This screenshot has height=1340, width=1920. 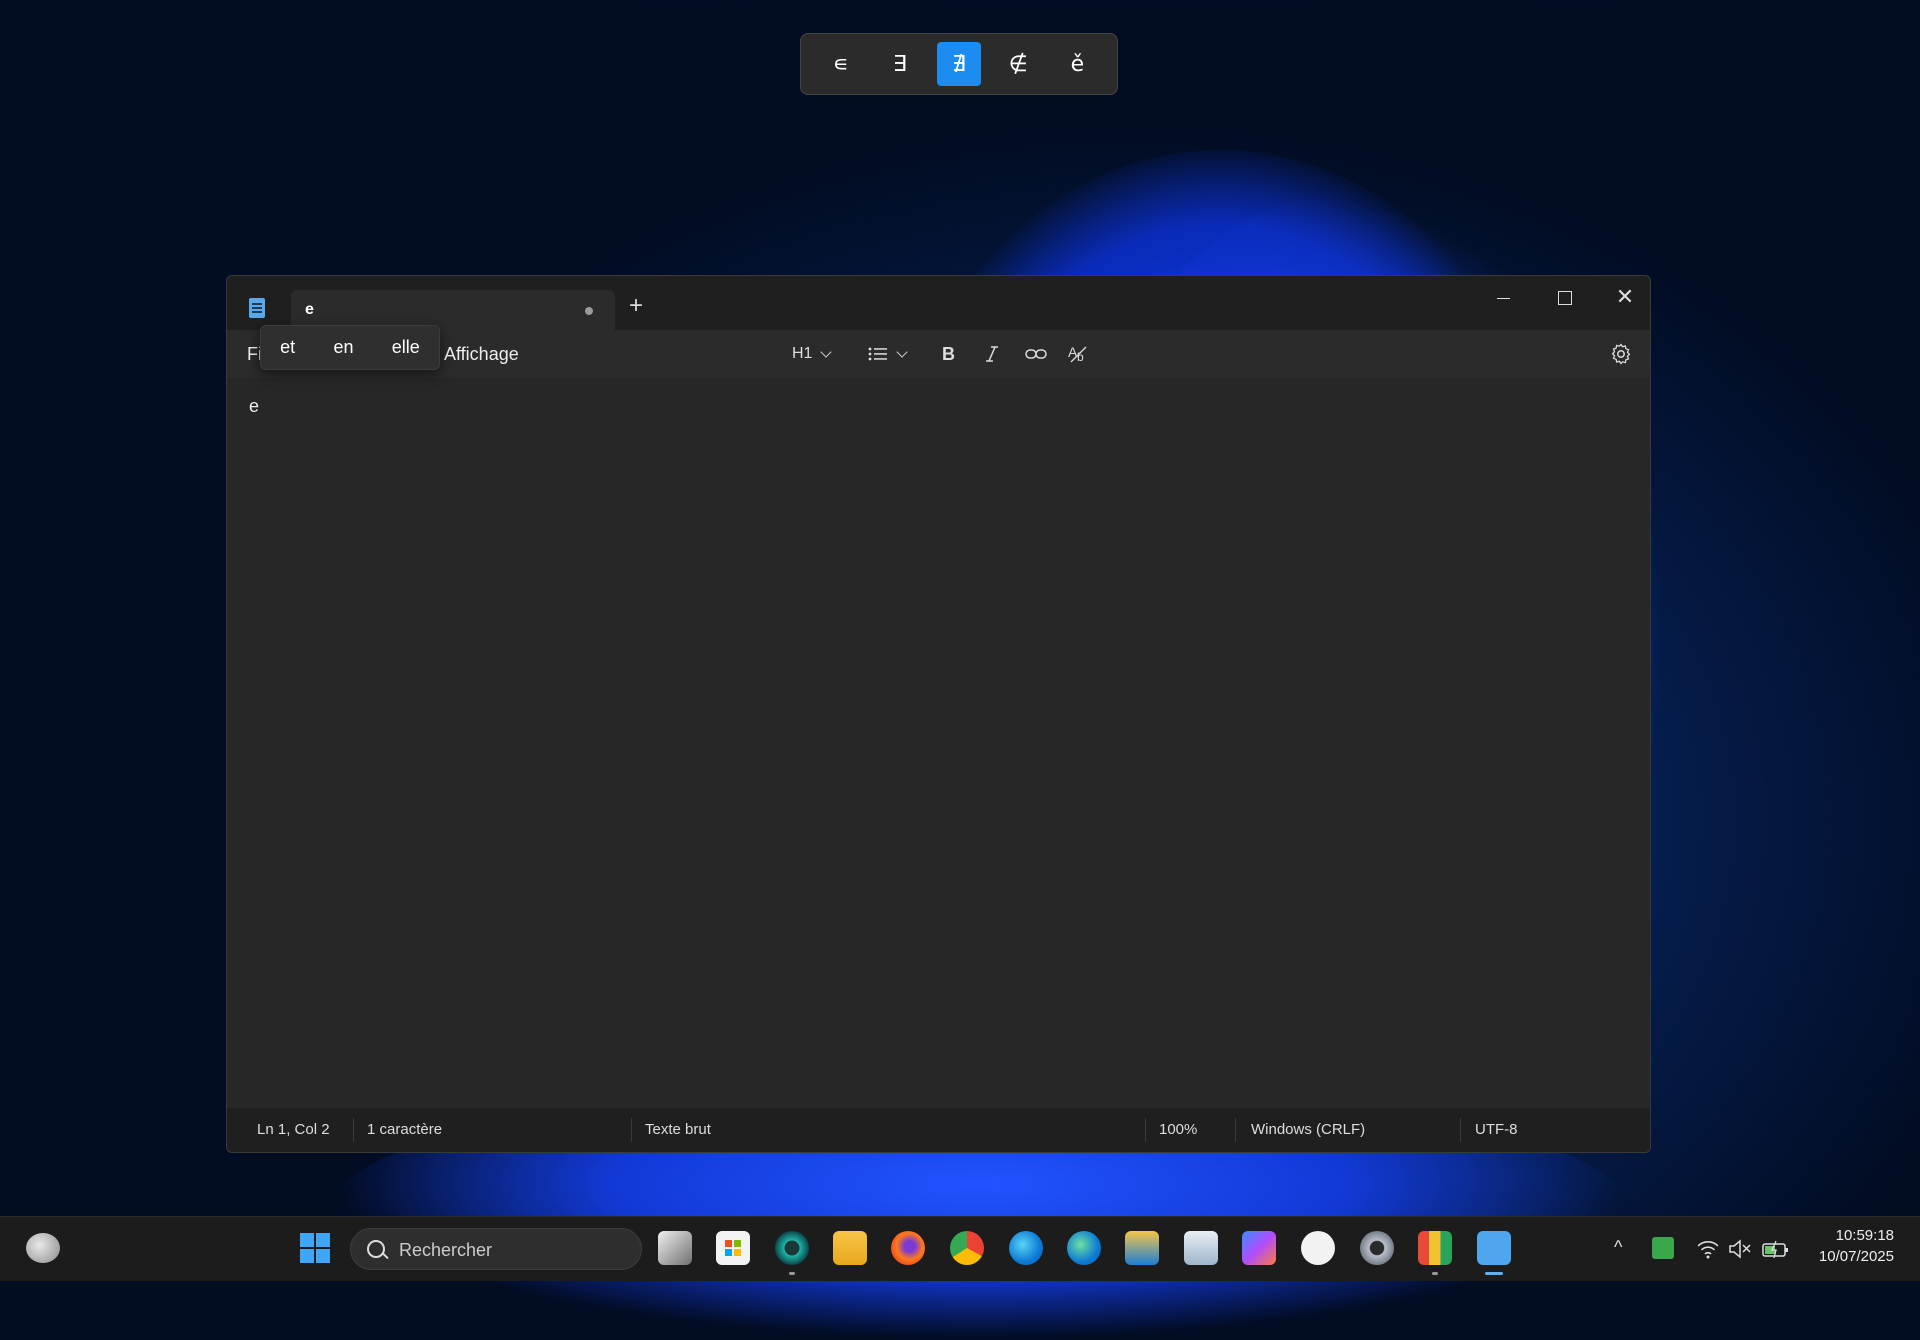 I want to click on italic-button, so click(x=992, y=354).